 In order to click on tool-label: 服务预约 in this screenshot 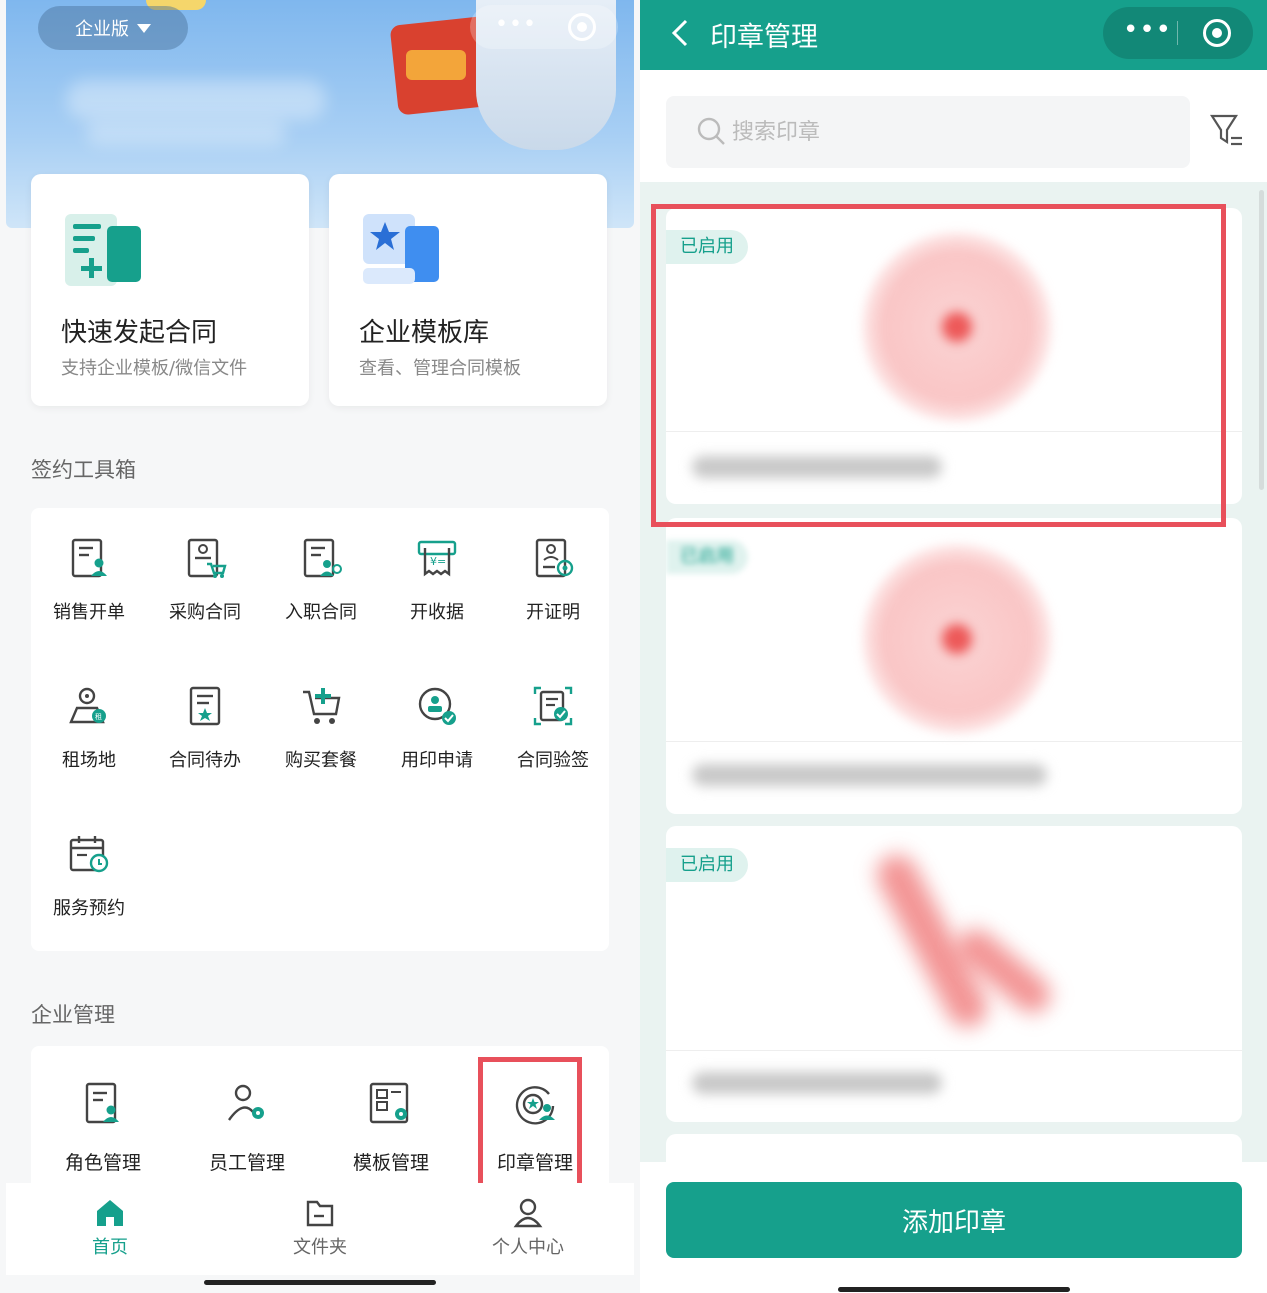, I will do `click(89, 908)`.